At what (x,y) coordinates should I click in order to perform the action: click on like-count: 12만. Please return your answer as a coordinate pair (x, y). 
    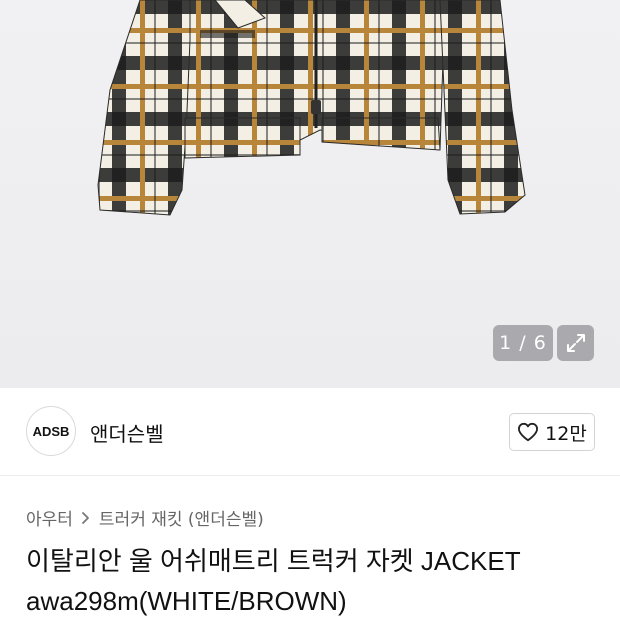
    Looking at the image, I should click on (566, 433).